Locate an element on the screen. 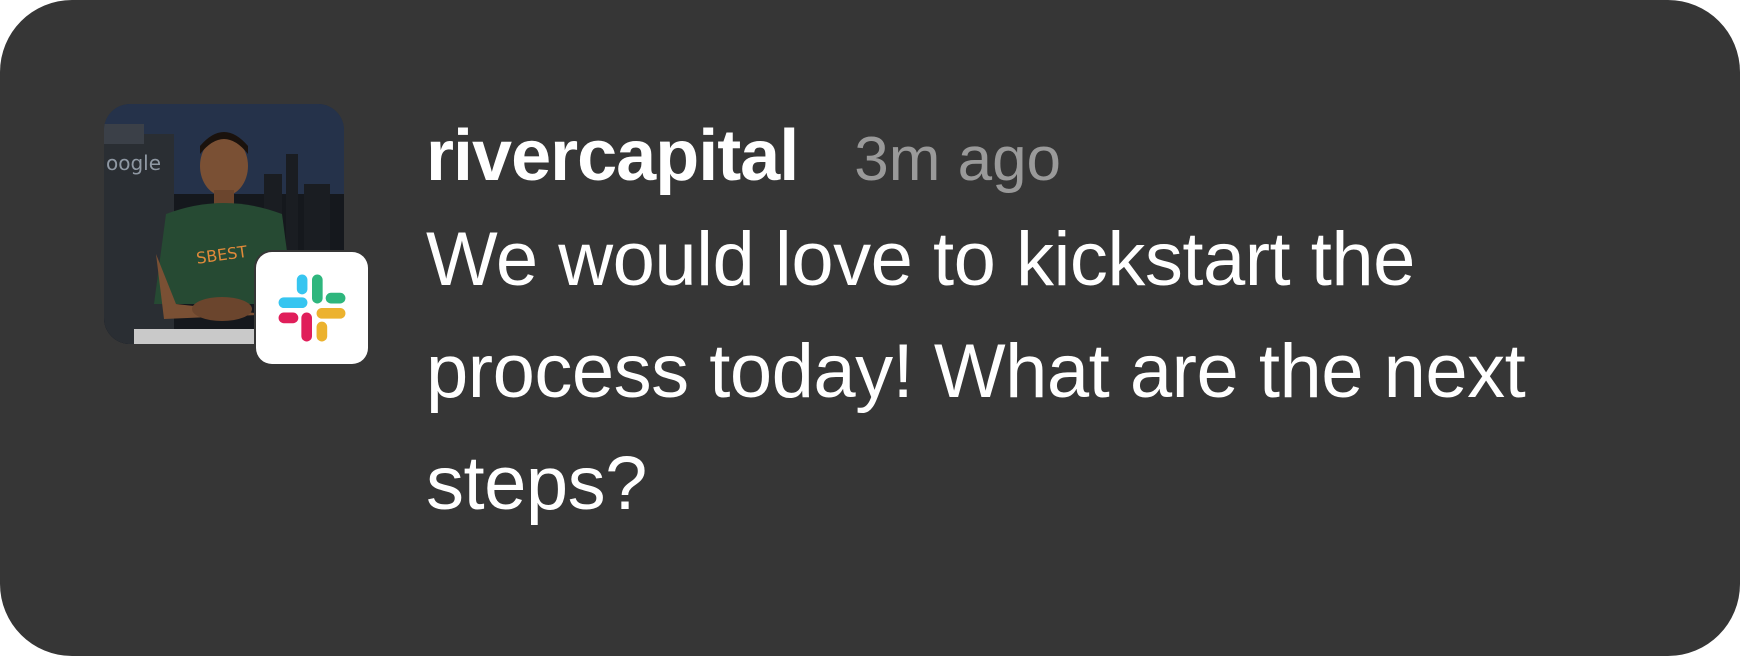  username: rivercapital is located at coordinates (612, 156).